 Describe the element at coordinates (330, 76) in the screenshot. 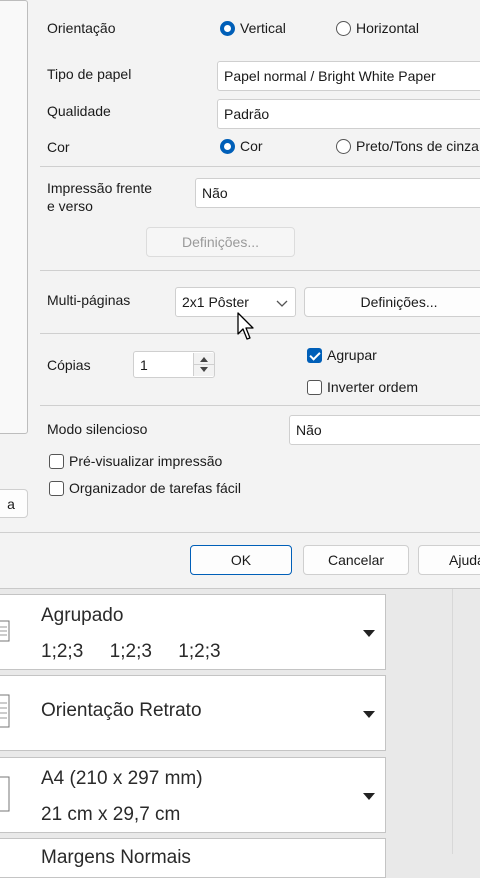

I see `paper-type-value: Papel normal / Bright White Paper` at that location.